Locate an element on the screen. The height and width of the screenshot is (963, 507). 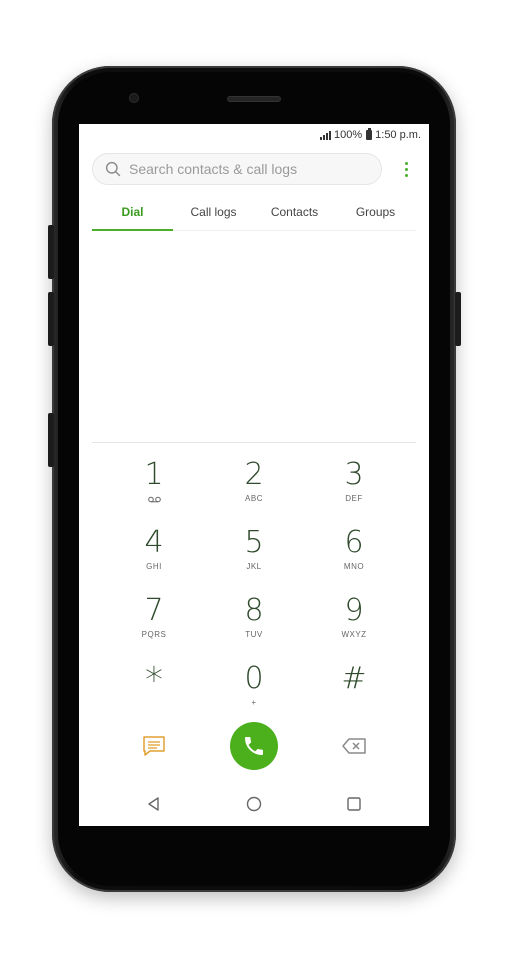
nav-recents-button is located at coordinates (354, 804).